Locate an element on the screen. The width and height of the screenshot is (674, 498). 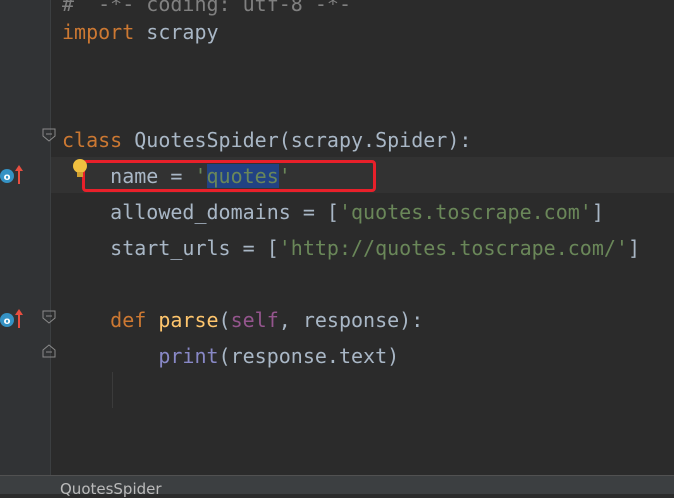
code-line-def-parse: def parse(self, response): is located at coordinates (242, 320).